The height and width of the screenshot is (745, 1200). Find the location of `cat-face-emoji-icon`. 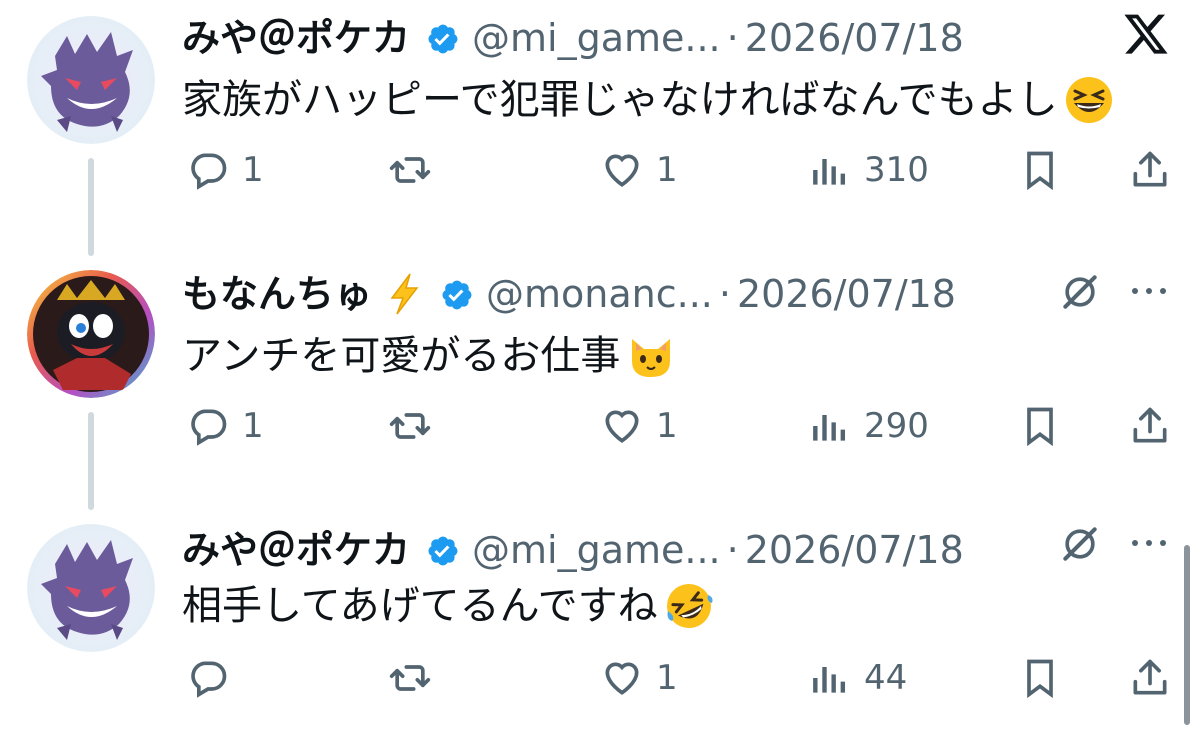

cat-face-emoji-icon is located at coordinates (651, 356).